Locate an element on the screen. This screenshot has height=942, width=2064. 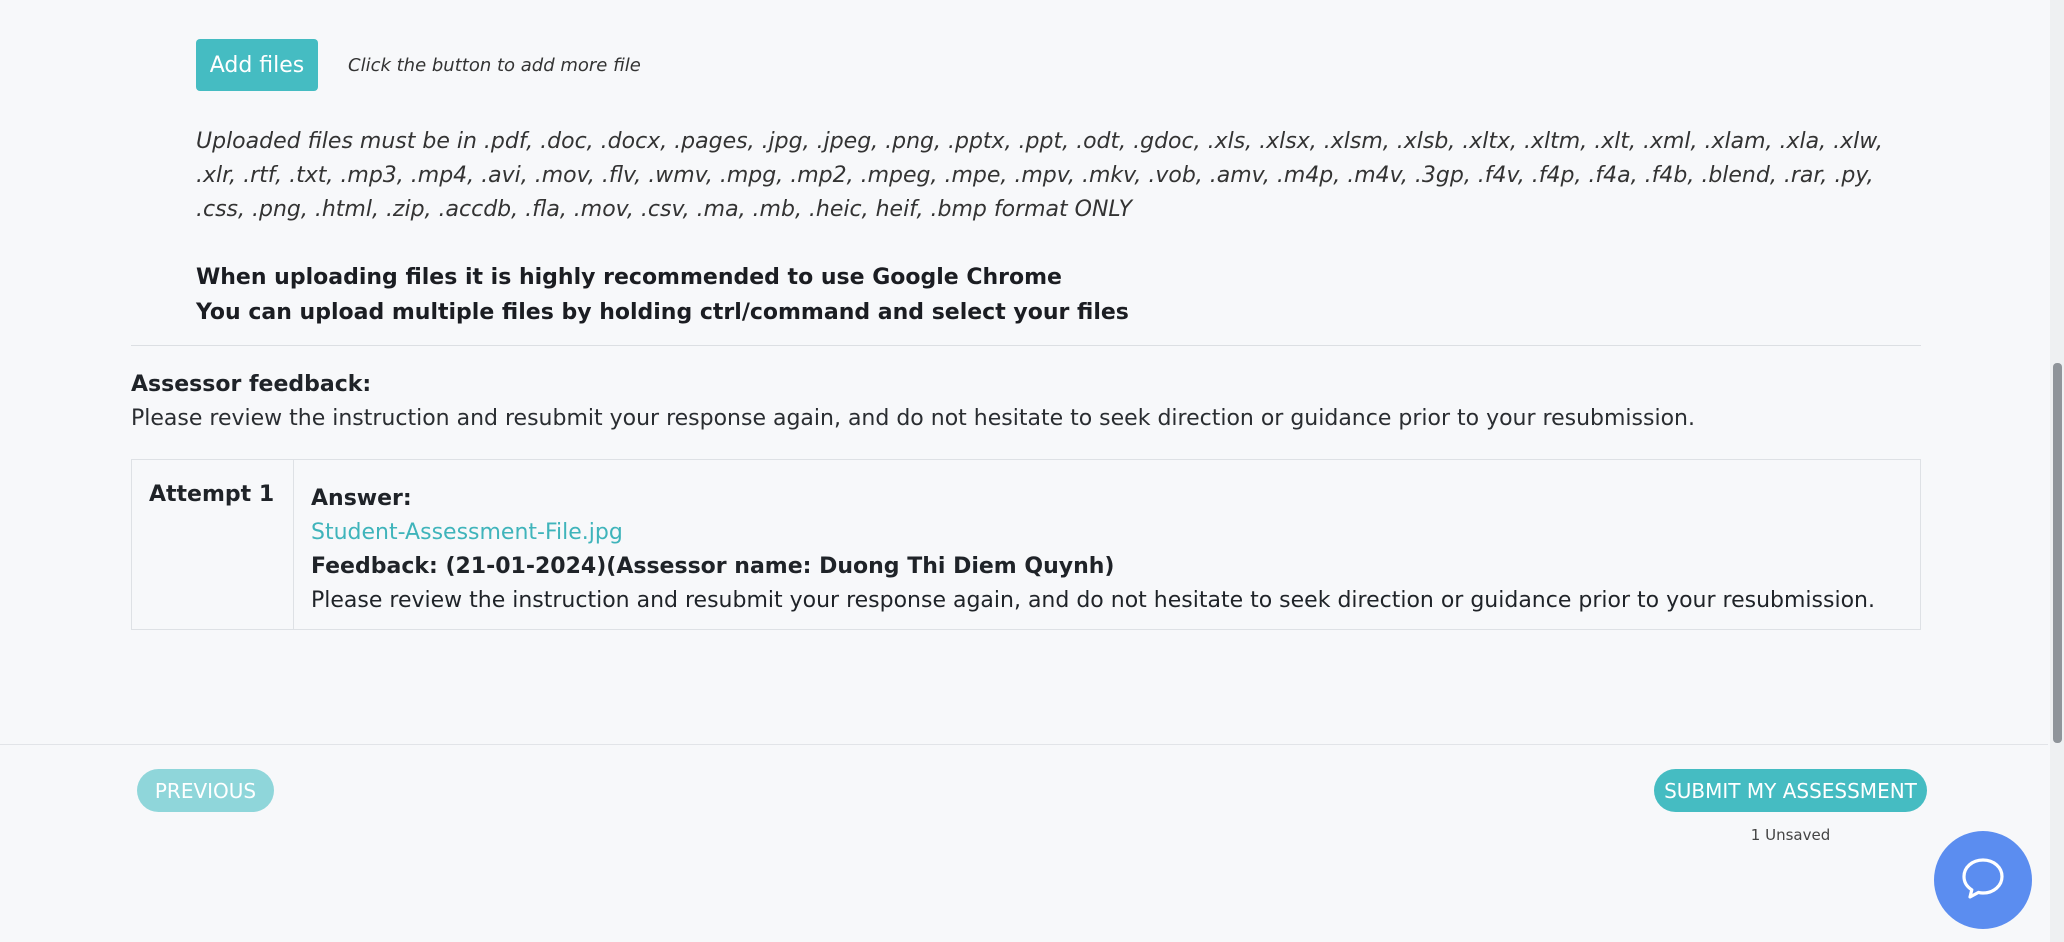
chat-button is located at coordinates (1983, 880).